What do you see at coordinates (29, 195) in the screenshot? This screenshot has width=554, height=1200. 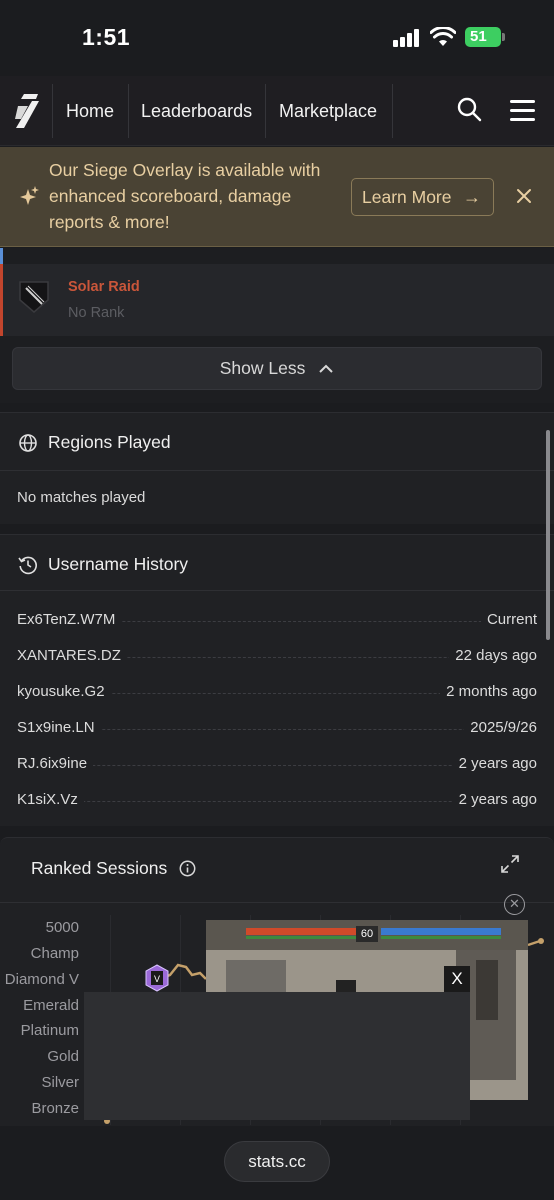 I see `sparkle-icon` at bounding box center [29, 195].